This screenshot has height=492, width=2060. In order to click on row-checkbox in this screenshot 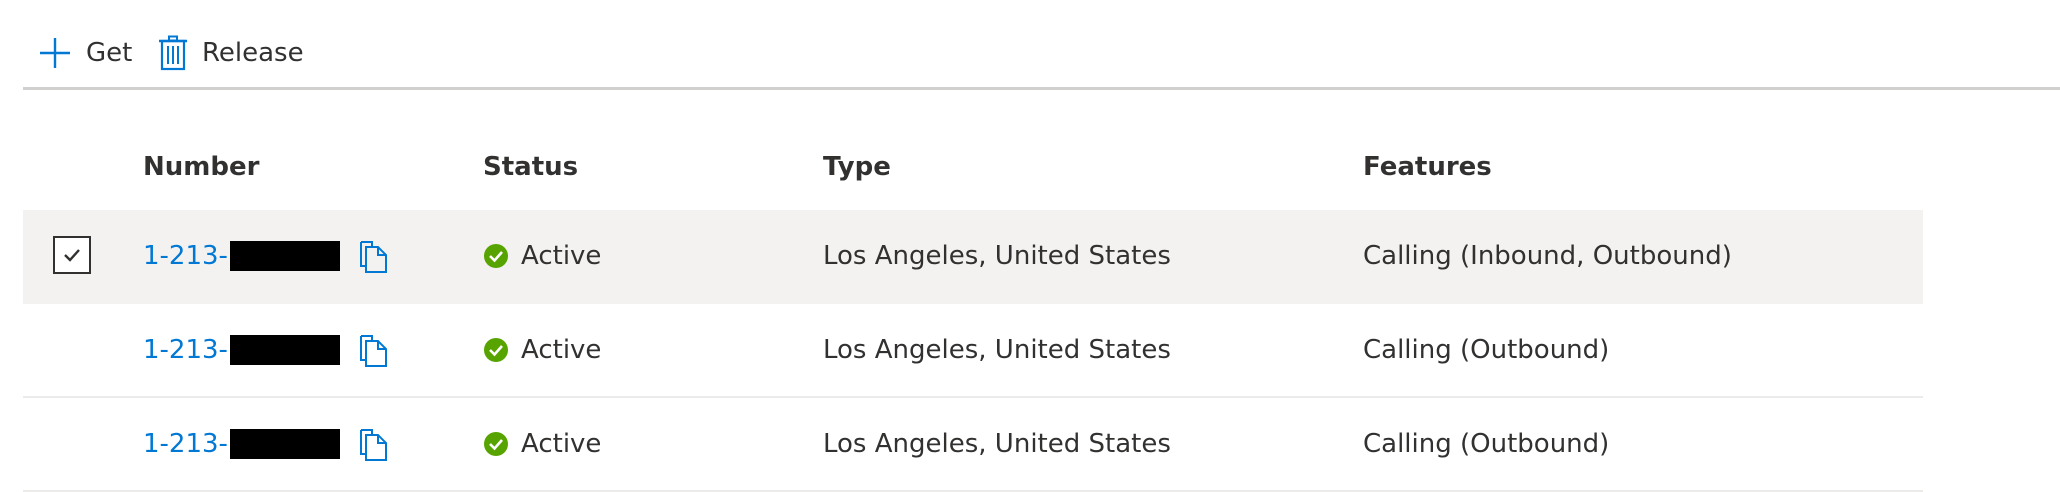, I will do `click(72, 255)`.